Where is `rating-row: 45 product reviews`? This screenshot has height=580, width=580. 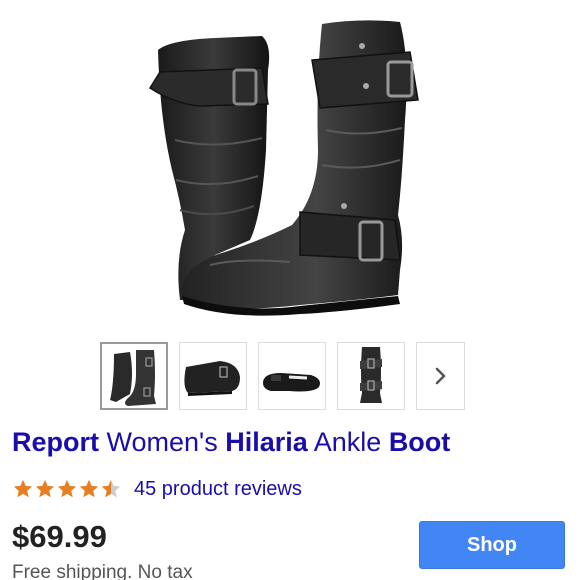
rating-row: 45 product reviews is located at coordinates (157, 489).